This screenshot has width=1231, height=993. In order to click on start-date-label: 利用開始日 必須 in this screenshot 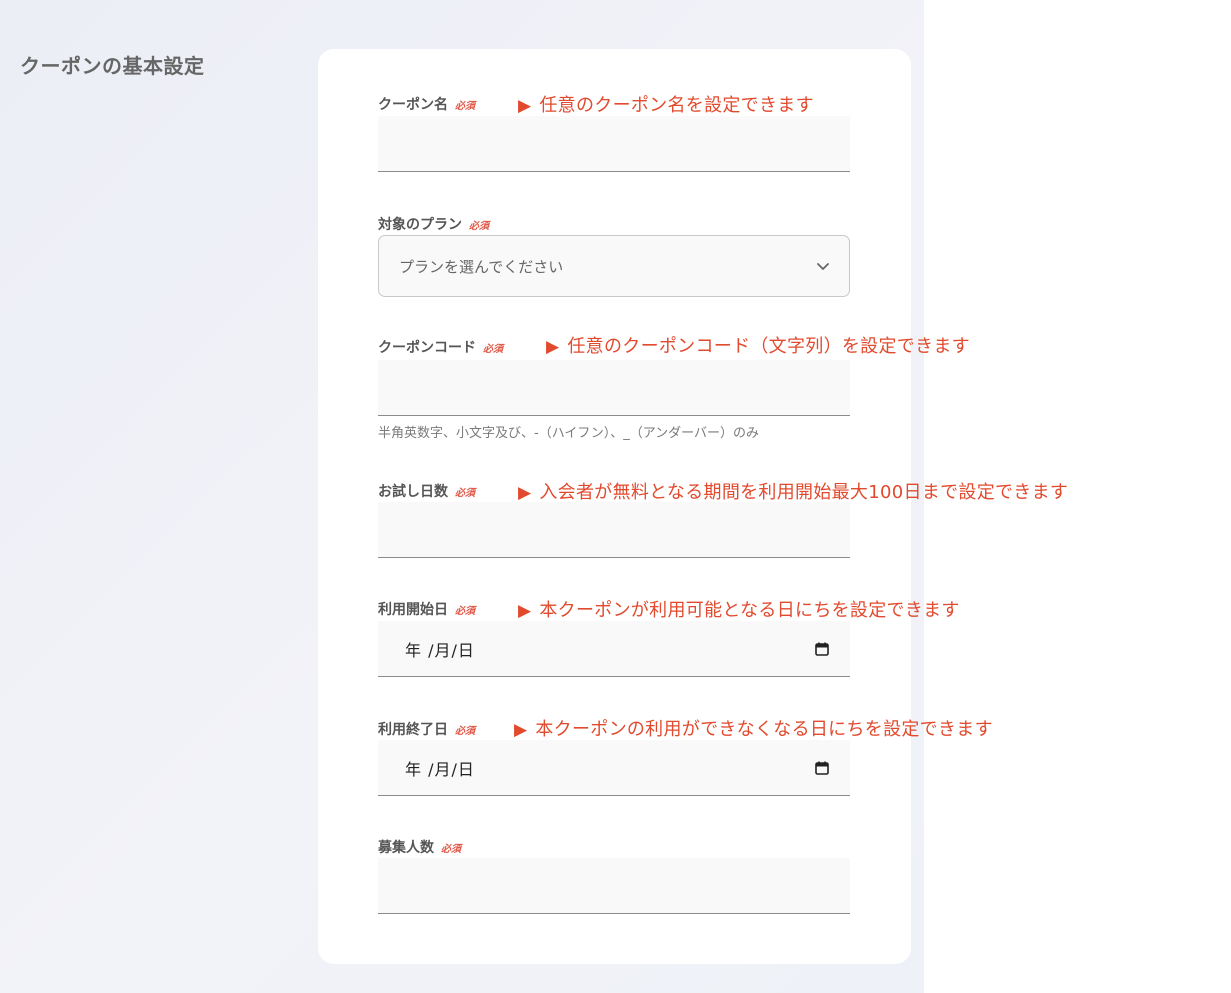, I will do `click(426, 609)`.